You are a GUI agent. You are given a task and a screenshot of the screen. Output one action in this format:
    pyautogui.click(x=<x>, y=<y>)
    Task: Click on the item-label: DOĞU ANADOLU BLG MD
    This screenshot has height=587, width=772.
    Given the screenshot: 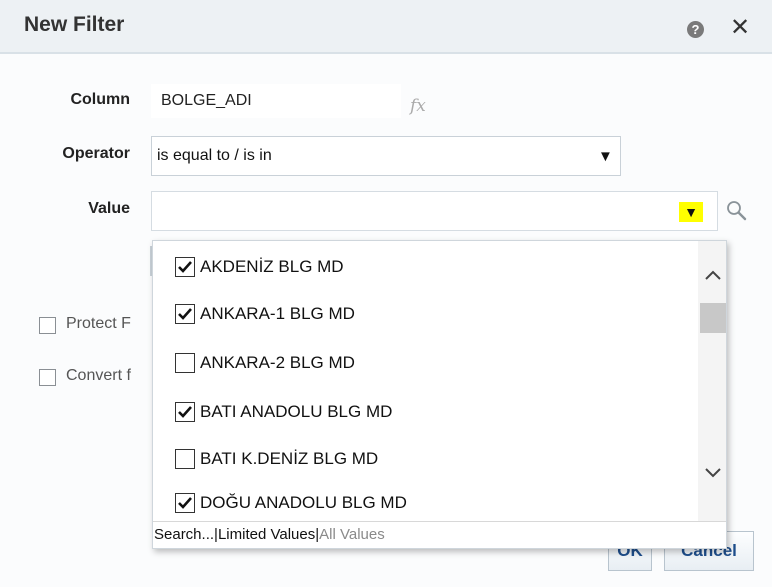 What is the action you would take?
    pyautogui.click(x=303, y=502)
    